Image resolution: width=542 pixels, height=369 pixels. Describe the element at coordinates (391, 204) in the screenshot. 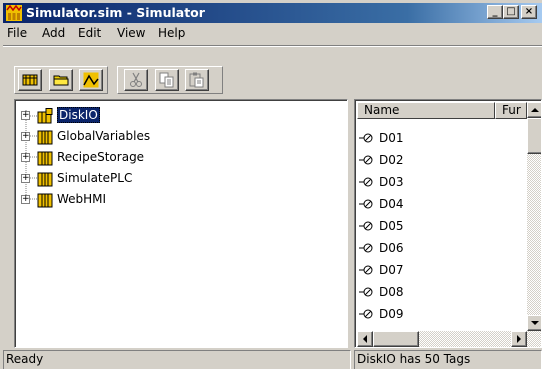

I see `tag-name: D04` at that location.